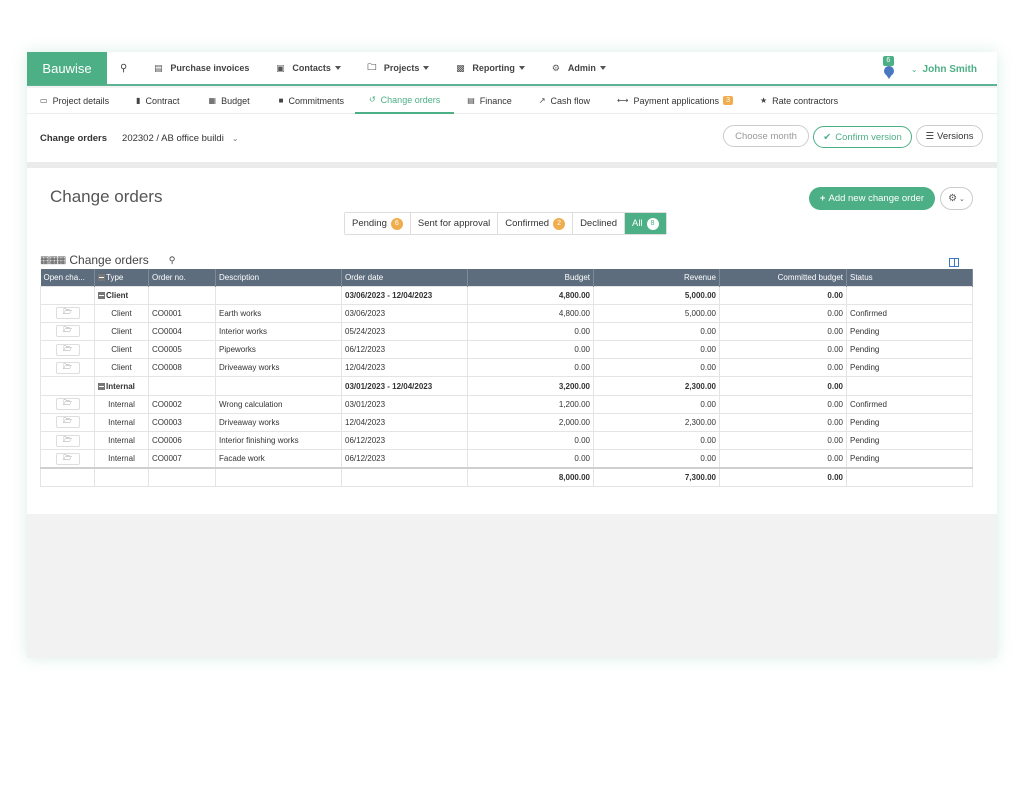  What do you see at coordinates (656, 386) in the screenshot?
I see `group-revenue: 2,300.00` at bounding box center [656, 386].